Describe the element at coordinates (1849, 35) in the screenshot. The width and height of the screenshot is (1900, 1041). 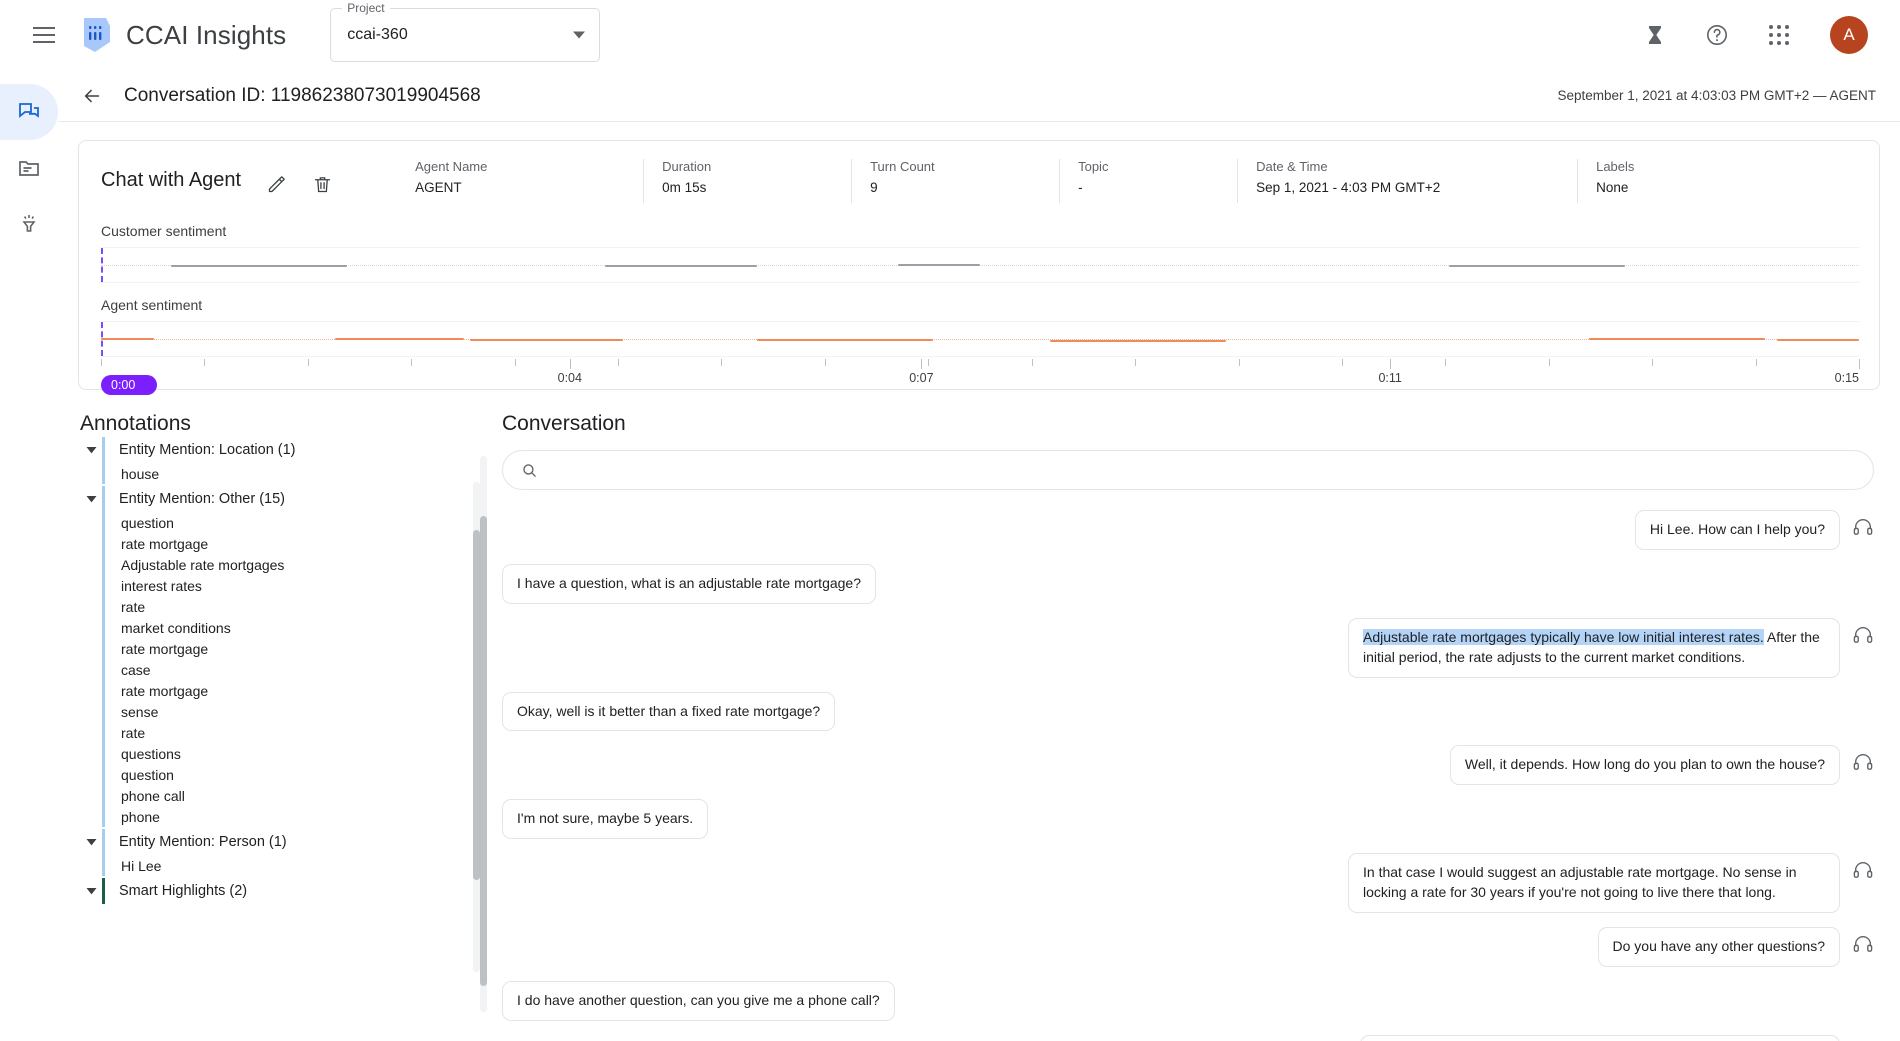
I see `avatar: A` at that location.